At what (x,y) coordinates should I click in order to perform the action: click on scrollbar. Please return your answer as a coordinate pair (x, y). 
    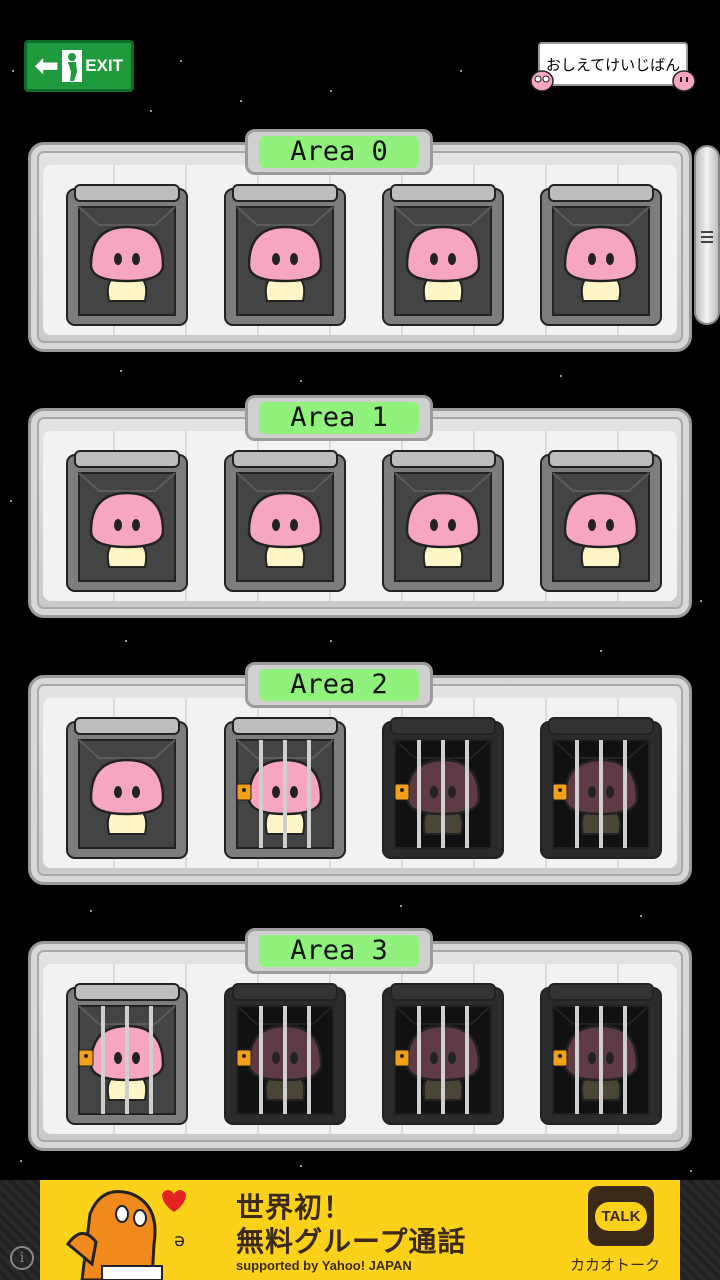
    Looking at the image, I should click on (707, 235).